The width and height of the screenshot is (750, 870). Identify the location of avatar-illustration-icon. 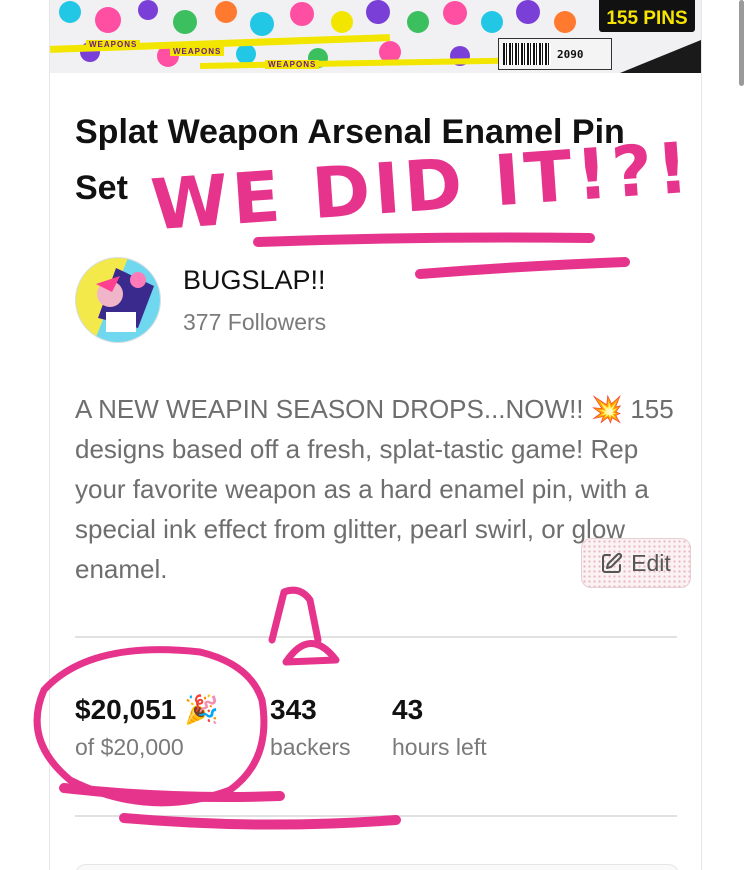
(118, 300).